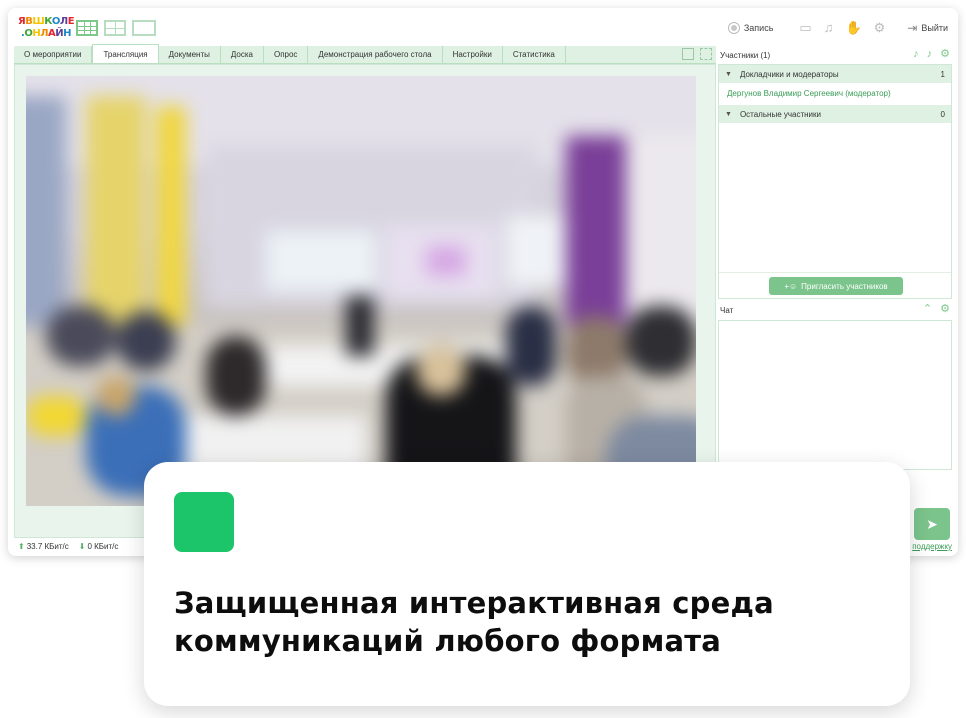 This screenshot has height=718, width=966. Describe the element at coordinates (190, 54) in the screenshot. I see `tab-documents: Документы` at that location.